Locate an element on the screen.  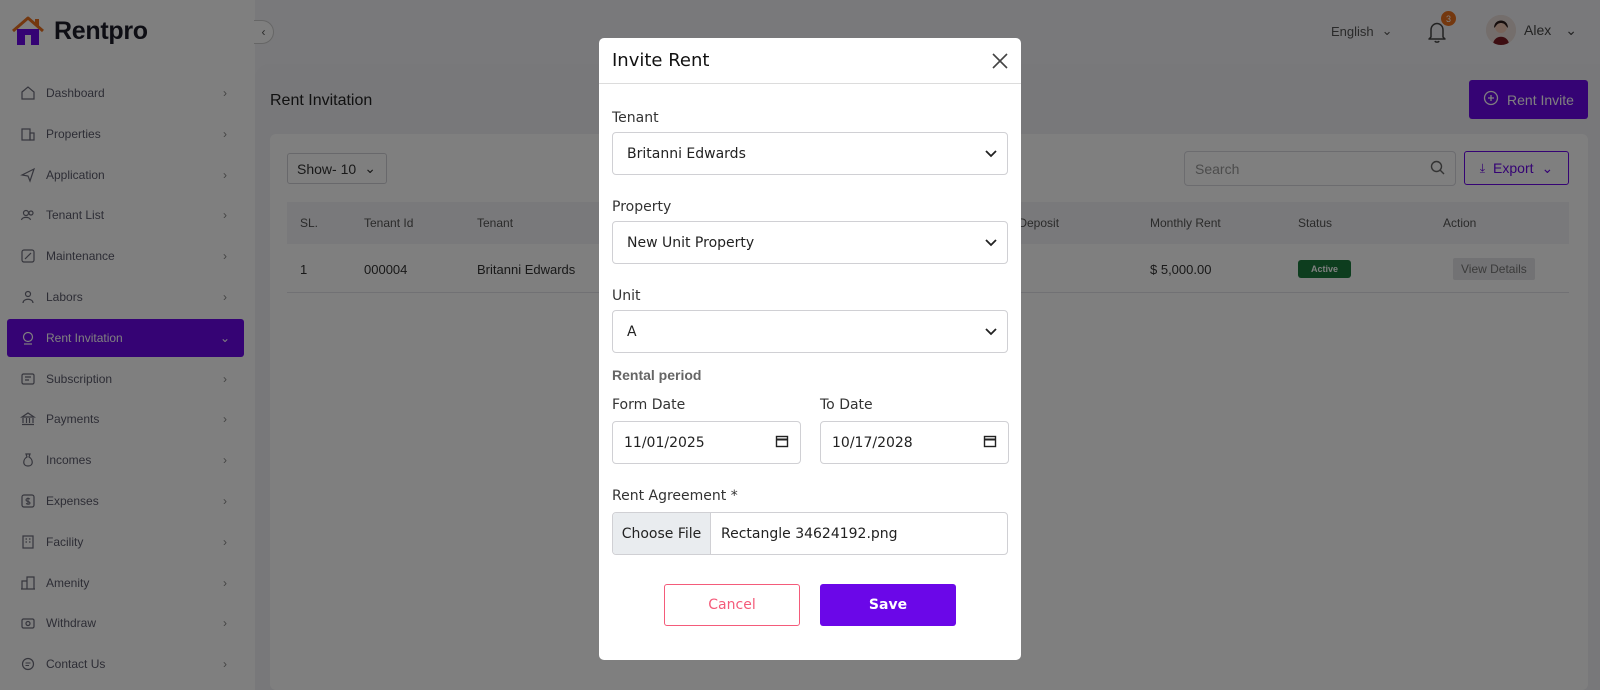
tenant-select: Britanni Edwards is located at coordinates (810, 153).